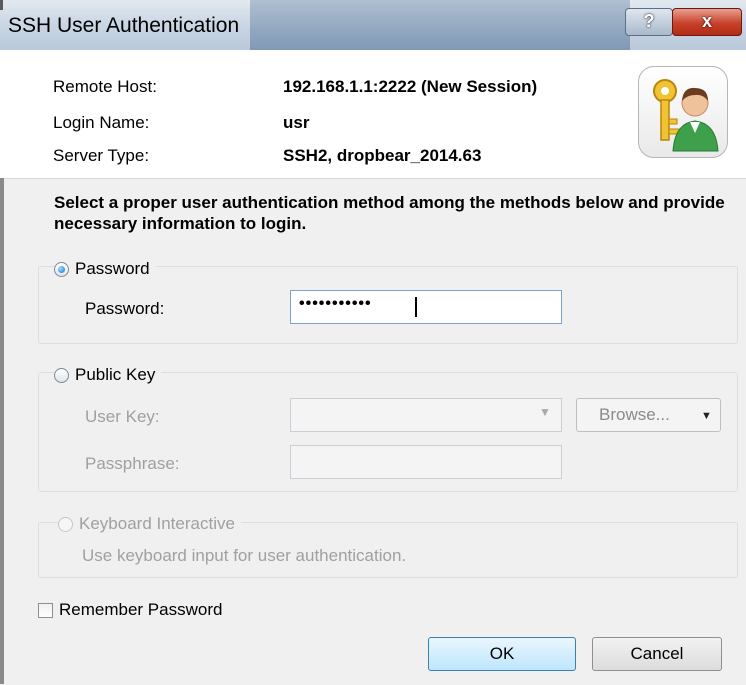 The width and height of the screenshot is (746, 685). What do you see at coordinates (105, 86) in the screenshot?
I see `remote-host-label: Remote Host:` at bounding box center [105, 86].